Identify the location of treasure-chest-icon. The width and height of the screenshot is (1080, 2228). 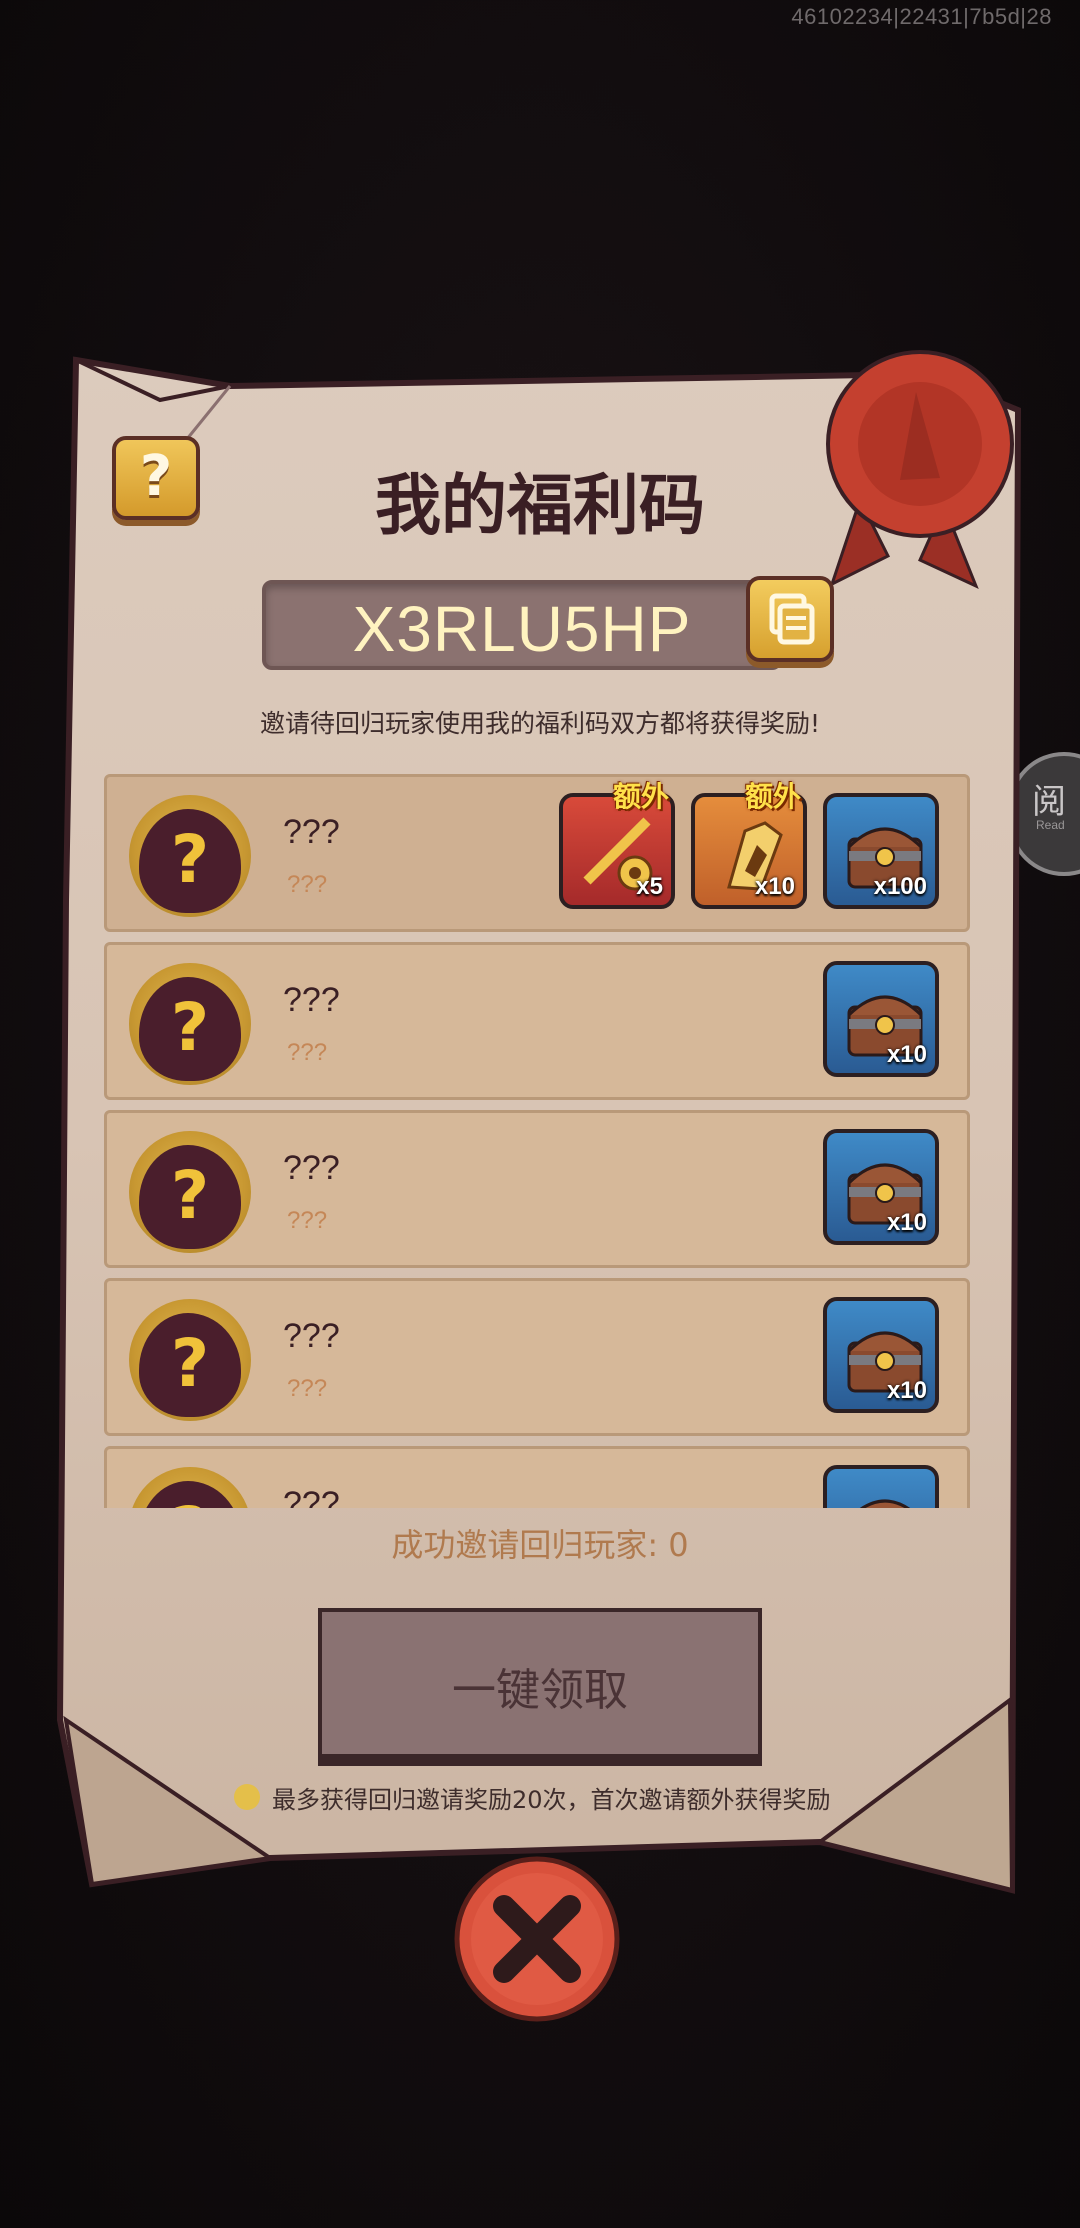
(885, 1503).